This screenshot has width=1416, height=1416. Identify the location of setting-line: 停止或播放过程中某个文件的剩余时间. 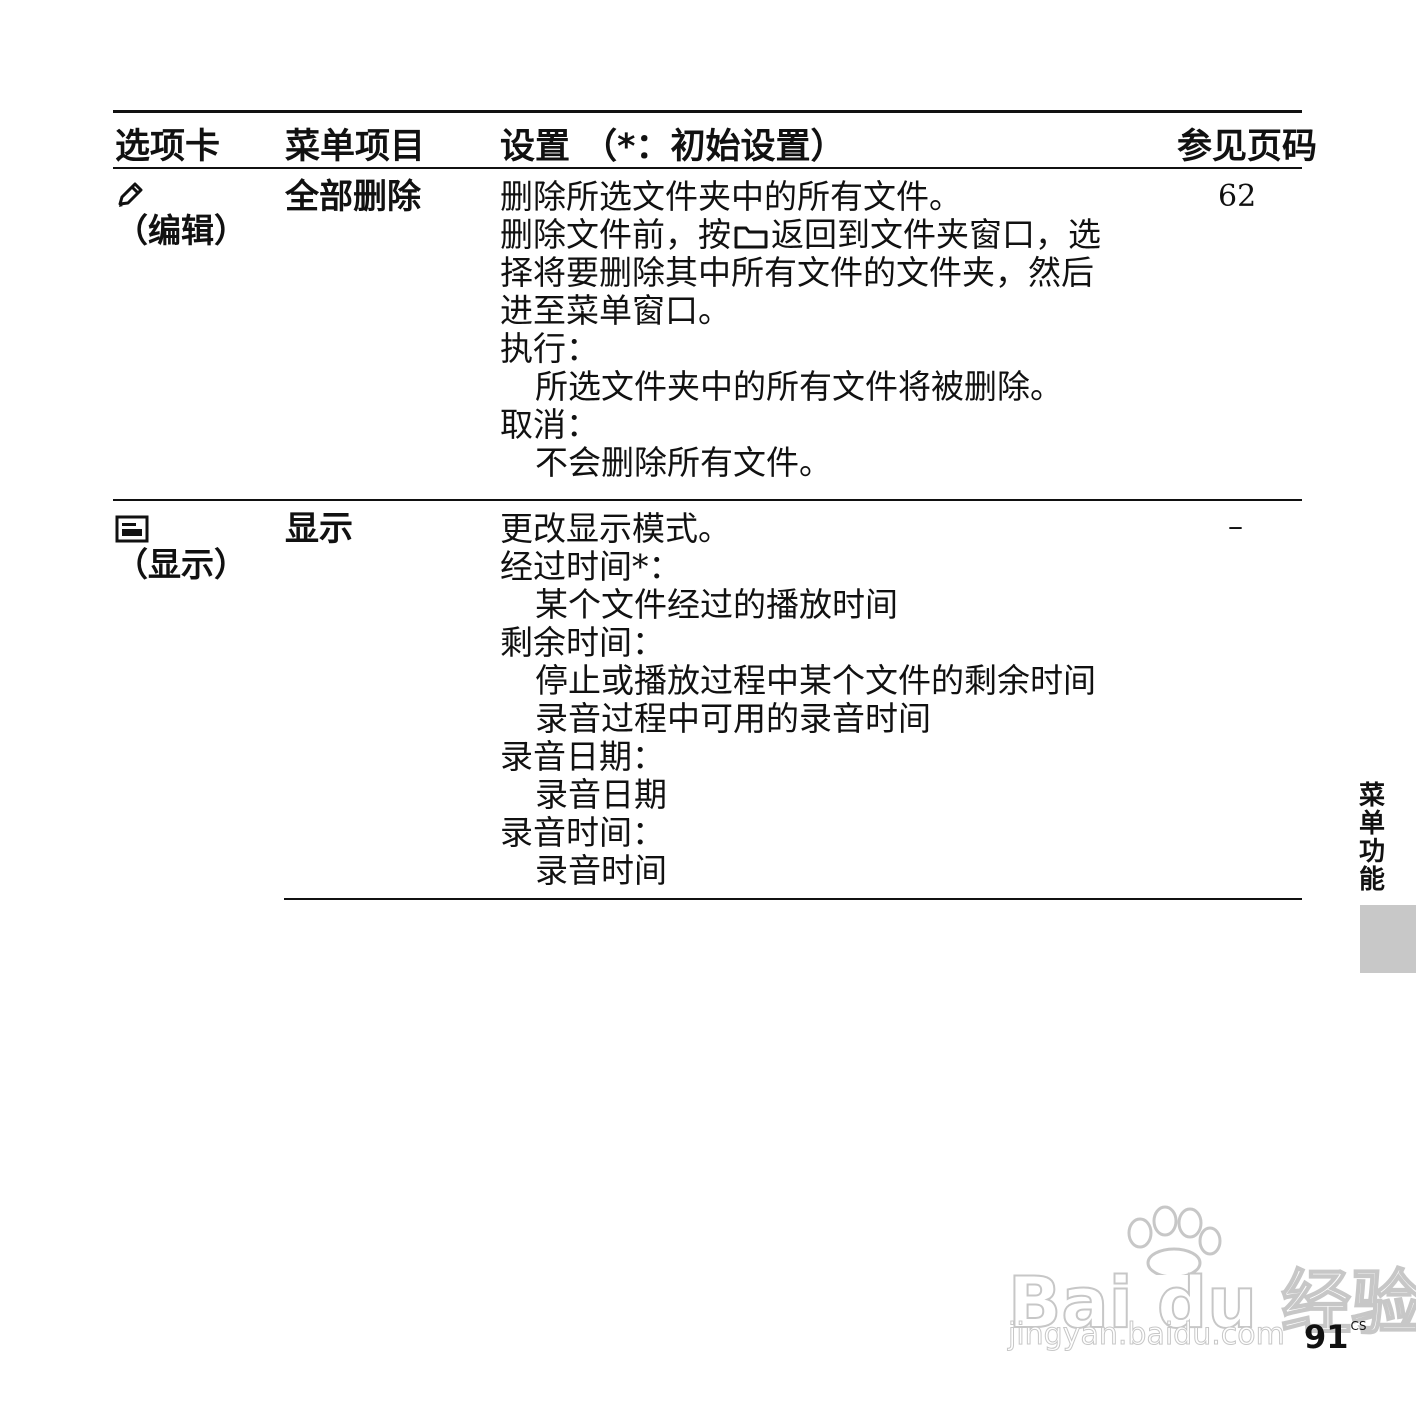
(815, 680).